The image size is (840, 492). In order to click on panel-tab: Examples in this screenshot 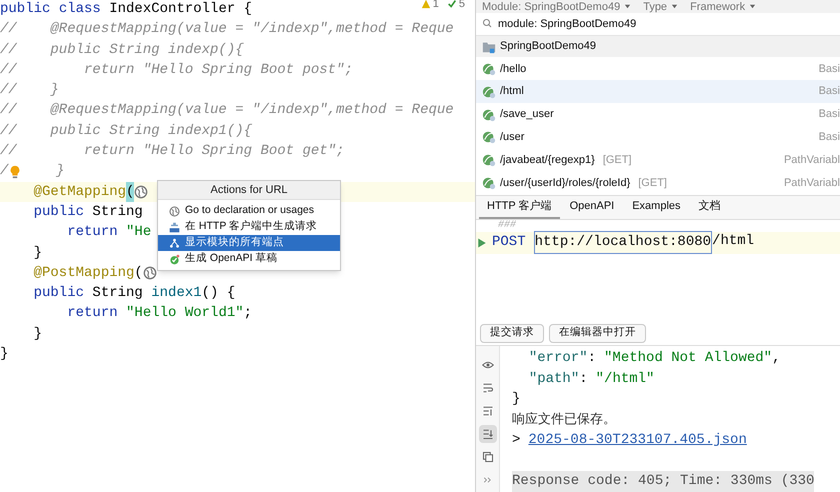, I will do `click(656, 207)`.